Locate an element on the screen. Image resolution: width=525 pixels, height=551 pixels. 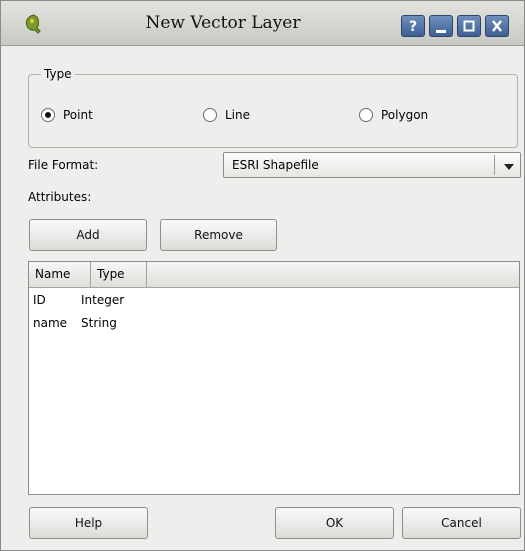
radio-point-label: Point is located at coordinates (78, 115).